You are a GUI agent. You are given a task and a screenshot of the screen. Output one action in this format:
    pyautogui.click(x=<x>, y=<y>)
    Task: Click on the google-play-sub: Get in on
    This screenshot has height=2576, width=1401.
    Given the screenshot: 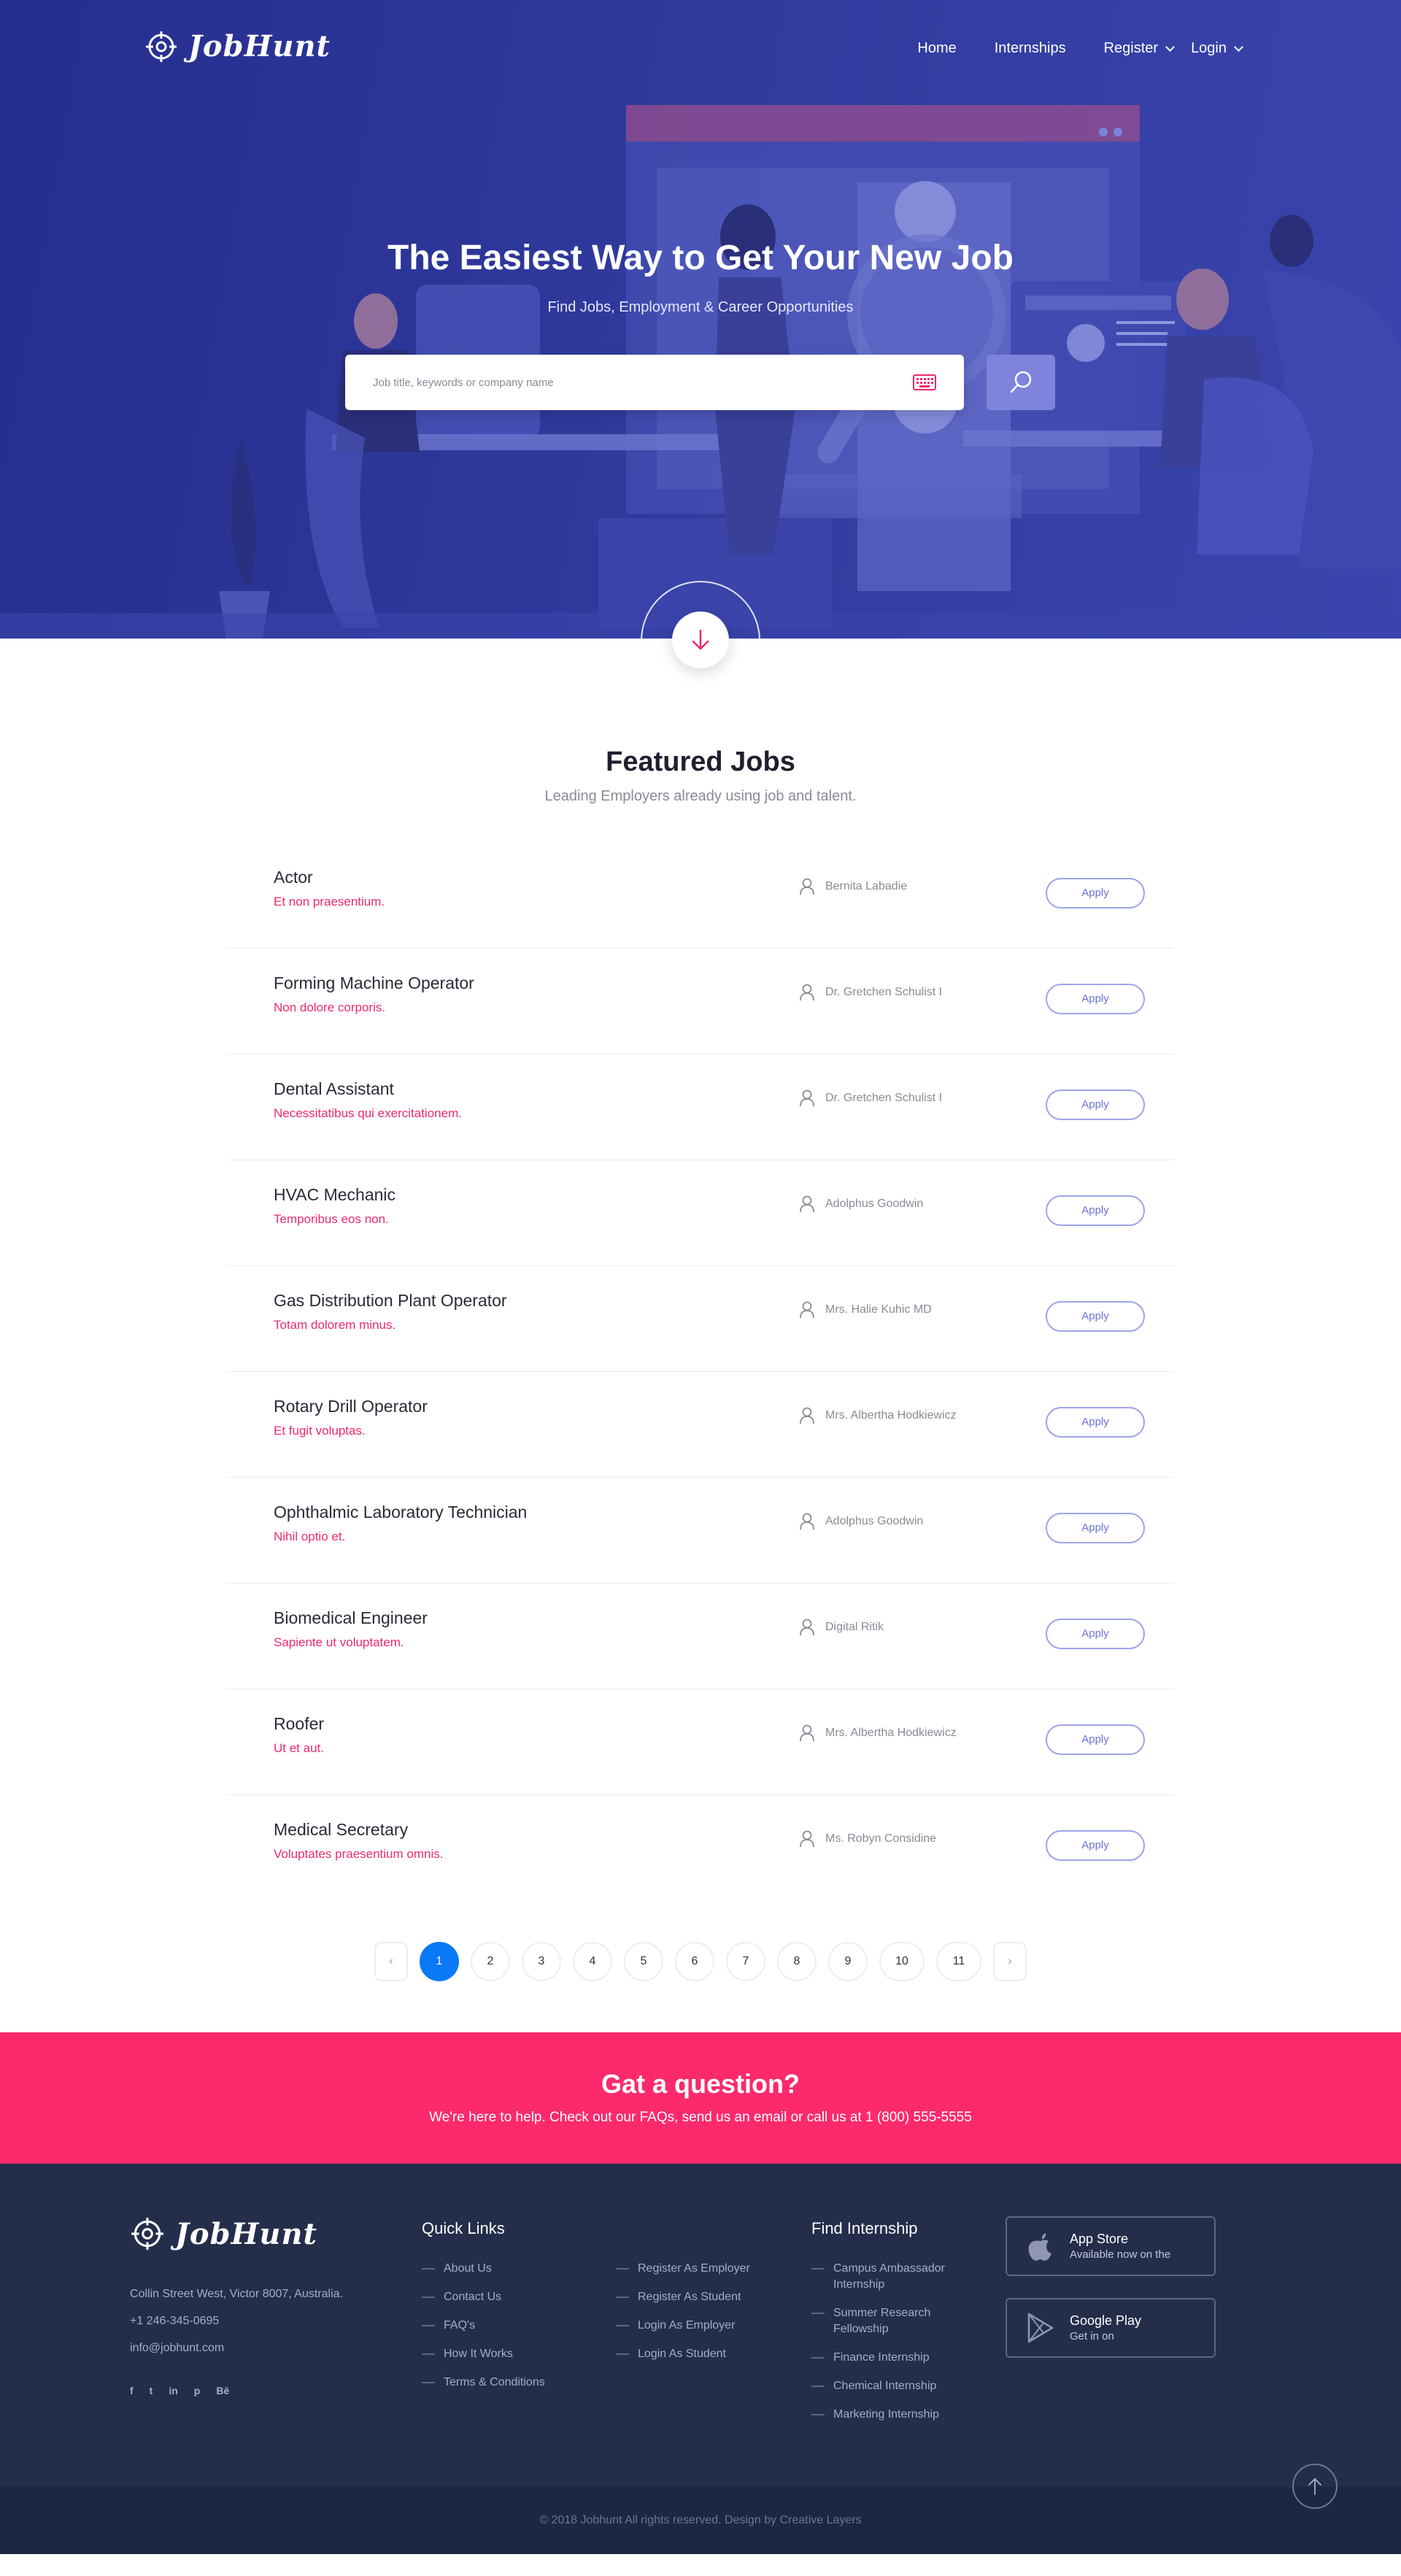 What is the action you would take?
    pyautogui.click(x=1092, y=2336)
    